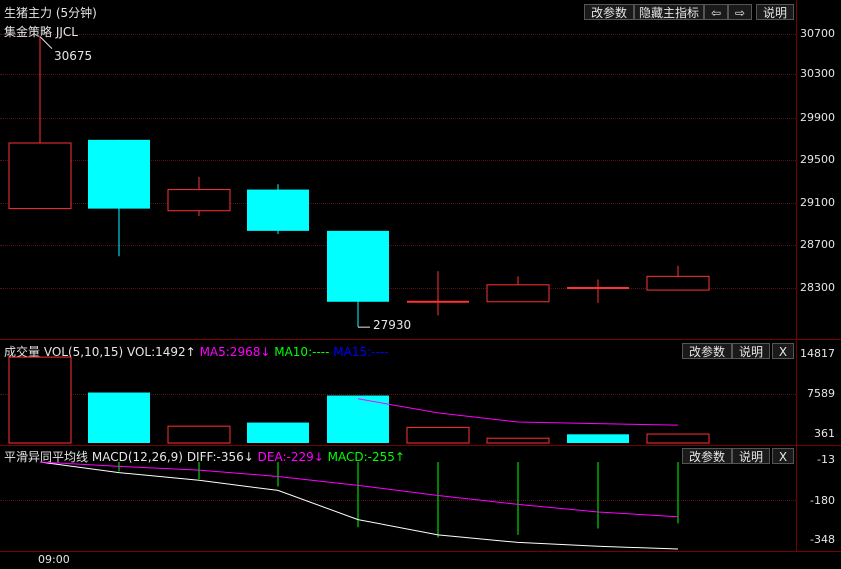 This screenshot has width=841, height=569. What do you see at coordinates (46, 42) in the screenshot?
I see `high-leader-line` at bounding box center [46, 42].